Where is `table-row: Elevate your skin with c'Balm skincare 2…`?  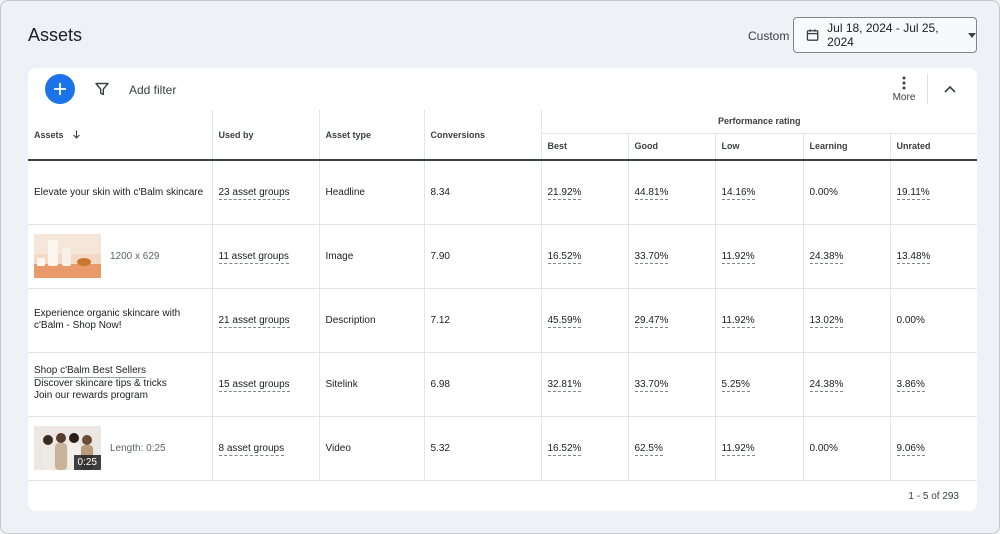 table-row: Elevate your skin with c'Balm skincare 2… is located at coordinates (502, 192).